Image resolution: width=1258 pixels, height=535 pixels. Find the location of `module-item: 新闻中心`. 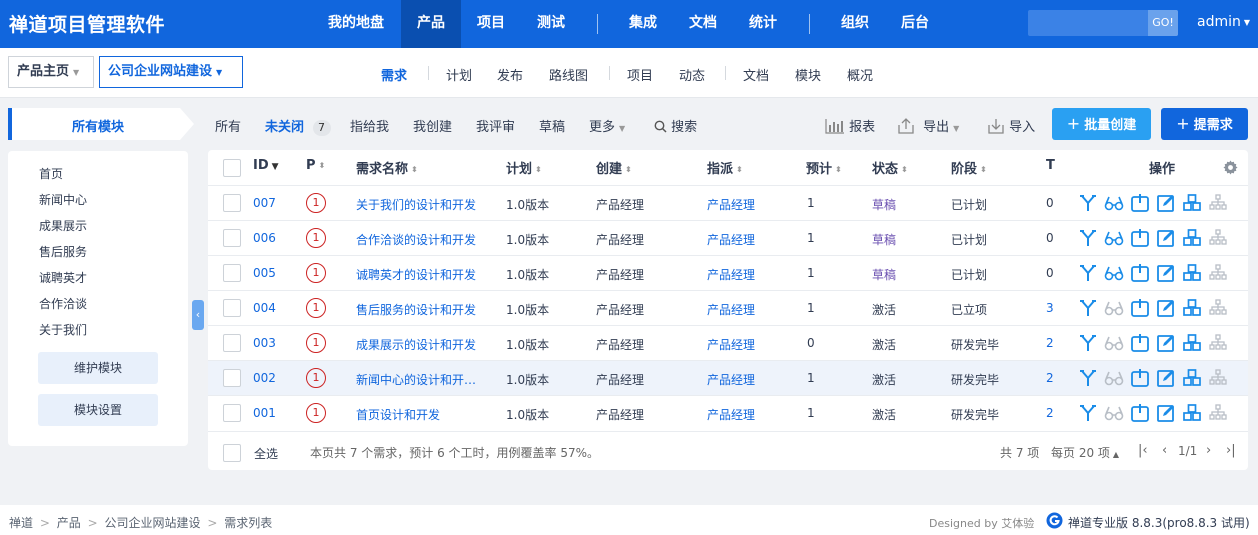

module-item: 新闻中心 is located at coordinates (63, 199).